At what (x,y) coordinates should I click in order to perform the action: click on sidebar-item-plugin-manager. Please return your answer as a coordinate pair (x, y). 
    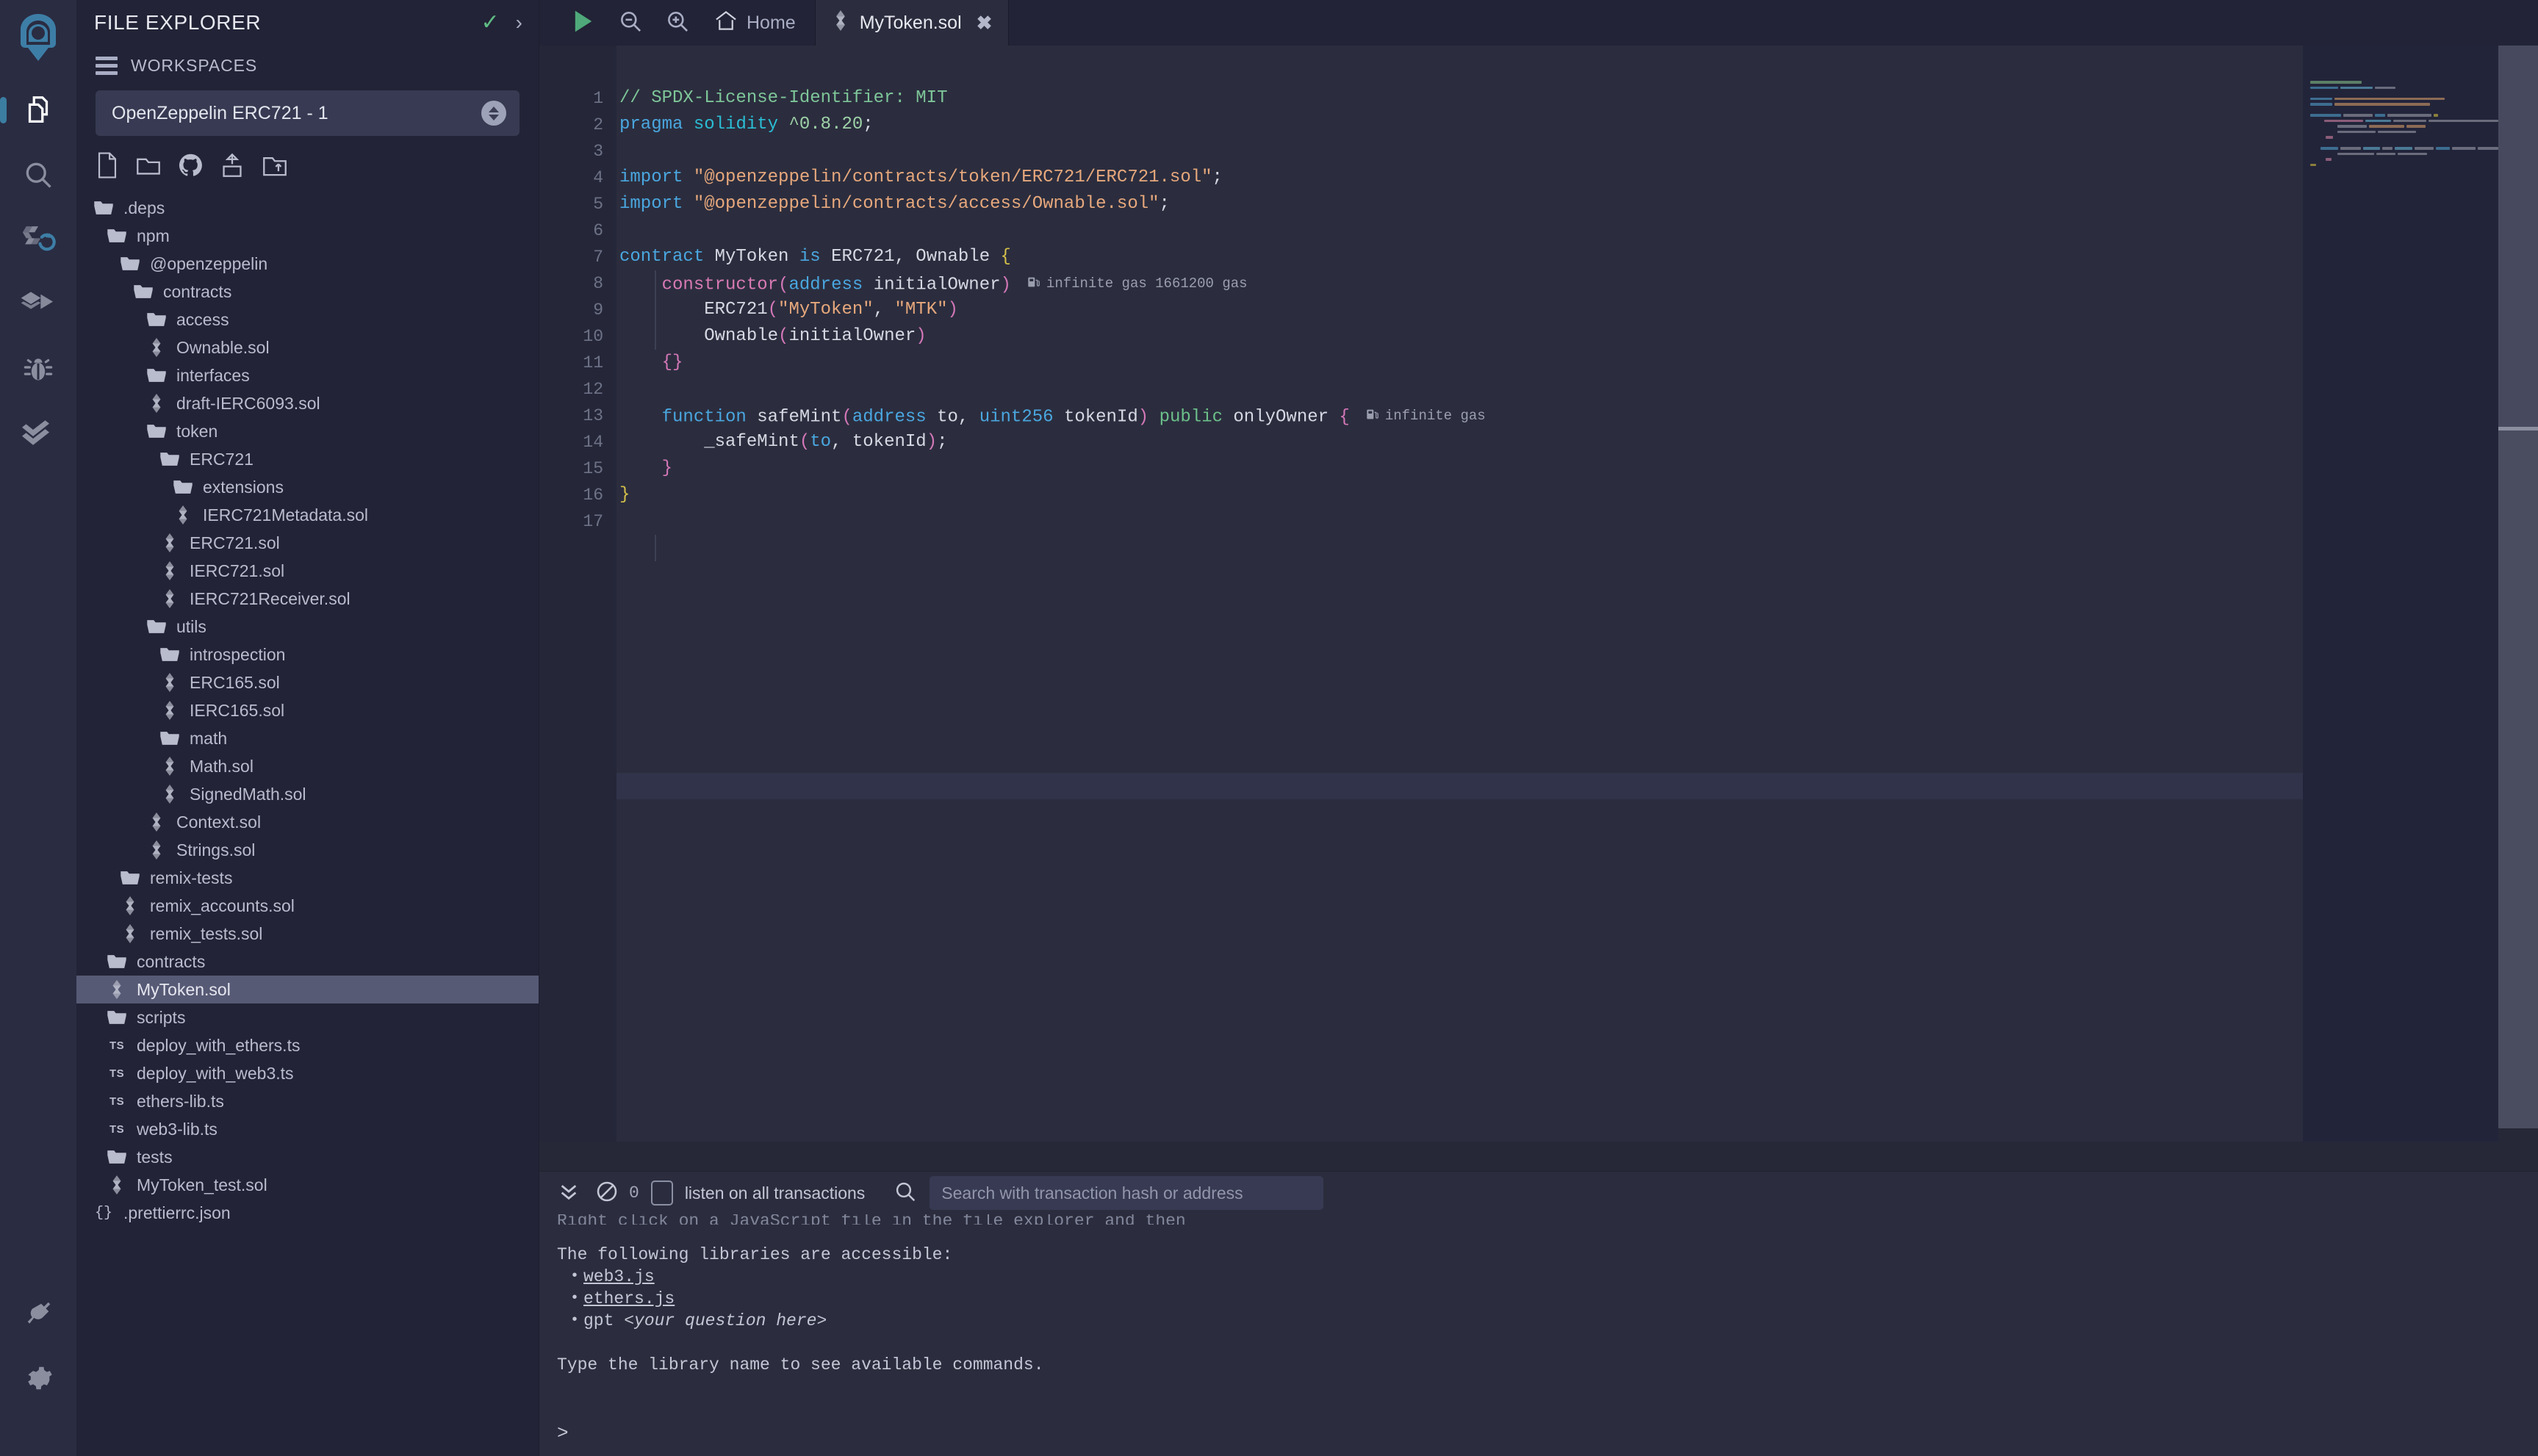
    Looking at the image, I should click on (38, 1313).